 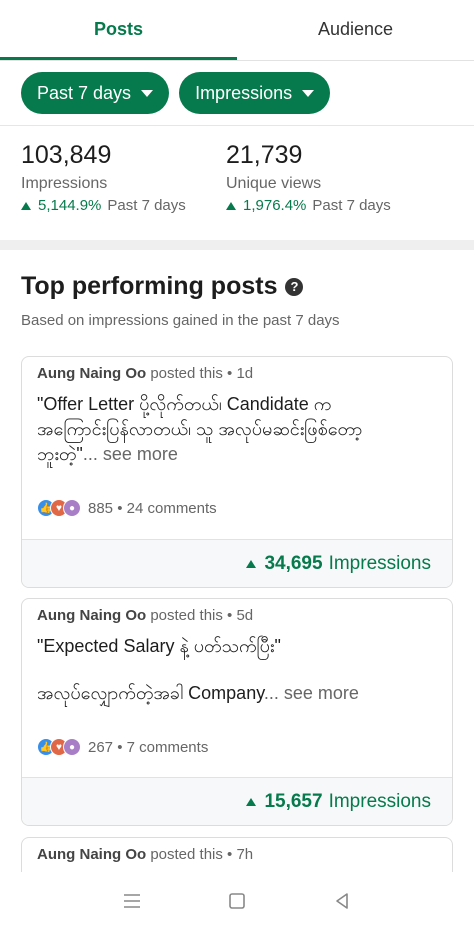 What do you see at coordinates (64, 183) in the screenshot?
I see `stat-label: Impressions` at bounding box center [64, 183].